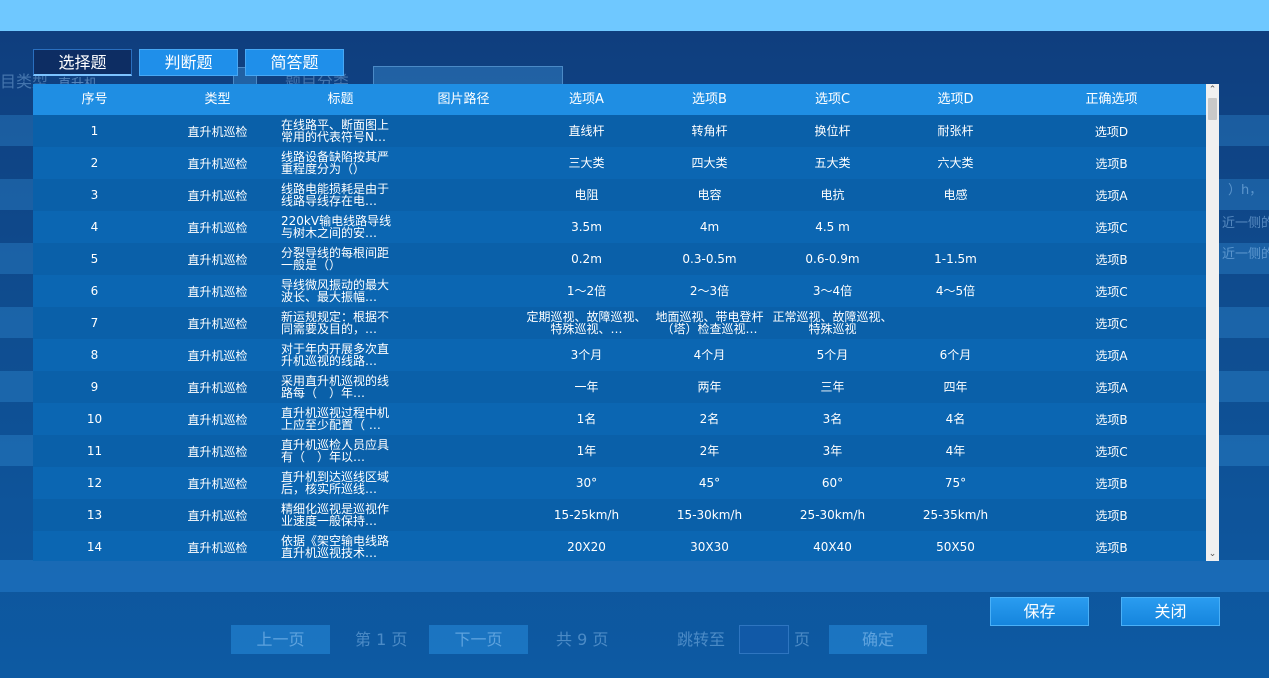  What do you see at coordinates (1212, 554) in the screenshot?
I see `scroll-down-arrow-icon: ⌄` at bounding box center [1212, 554].